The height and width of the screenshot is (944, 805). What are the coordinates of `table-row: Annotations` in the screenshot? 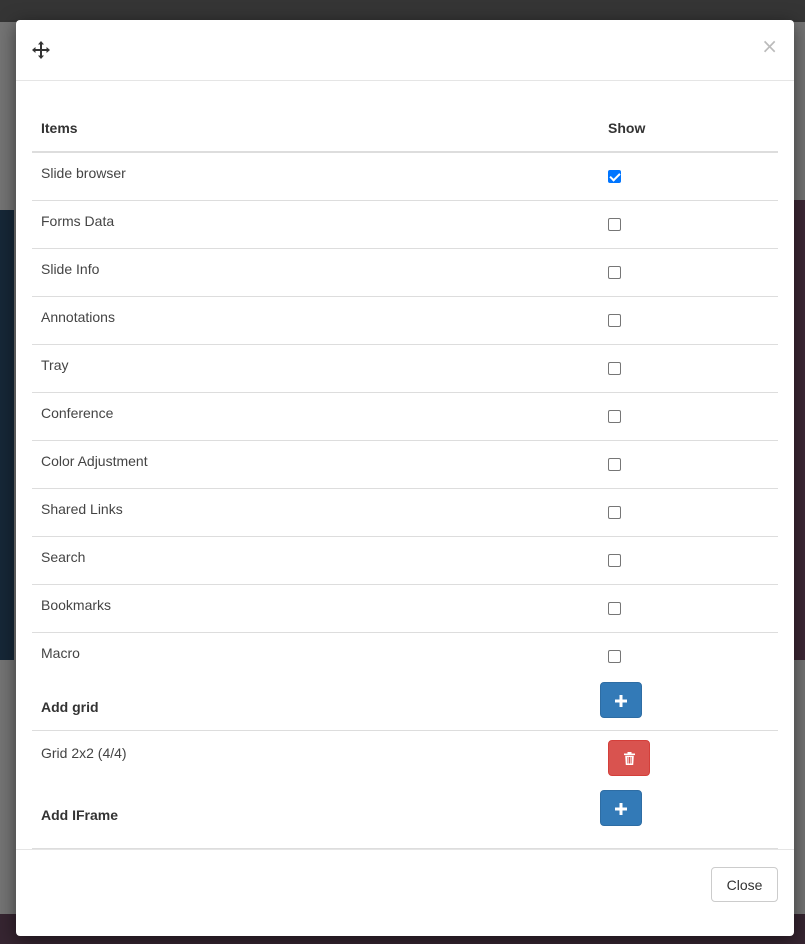 It's located at (405, 319).